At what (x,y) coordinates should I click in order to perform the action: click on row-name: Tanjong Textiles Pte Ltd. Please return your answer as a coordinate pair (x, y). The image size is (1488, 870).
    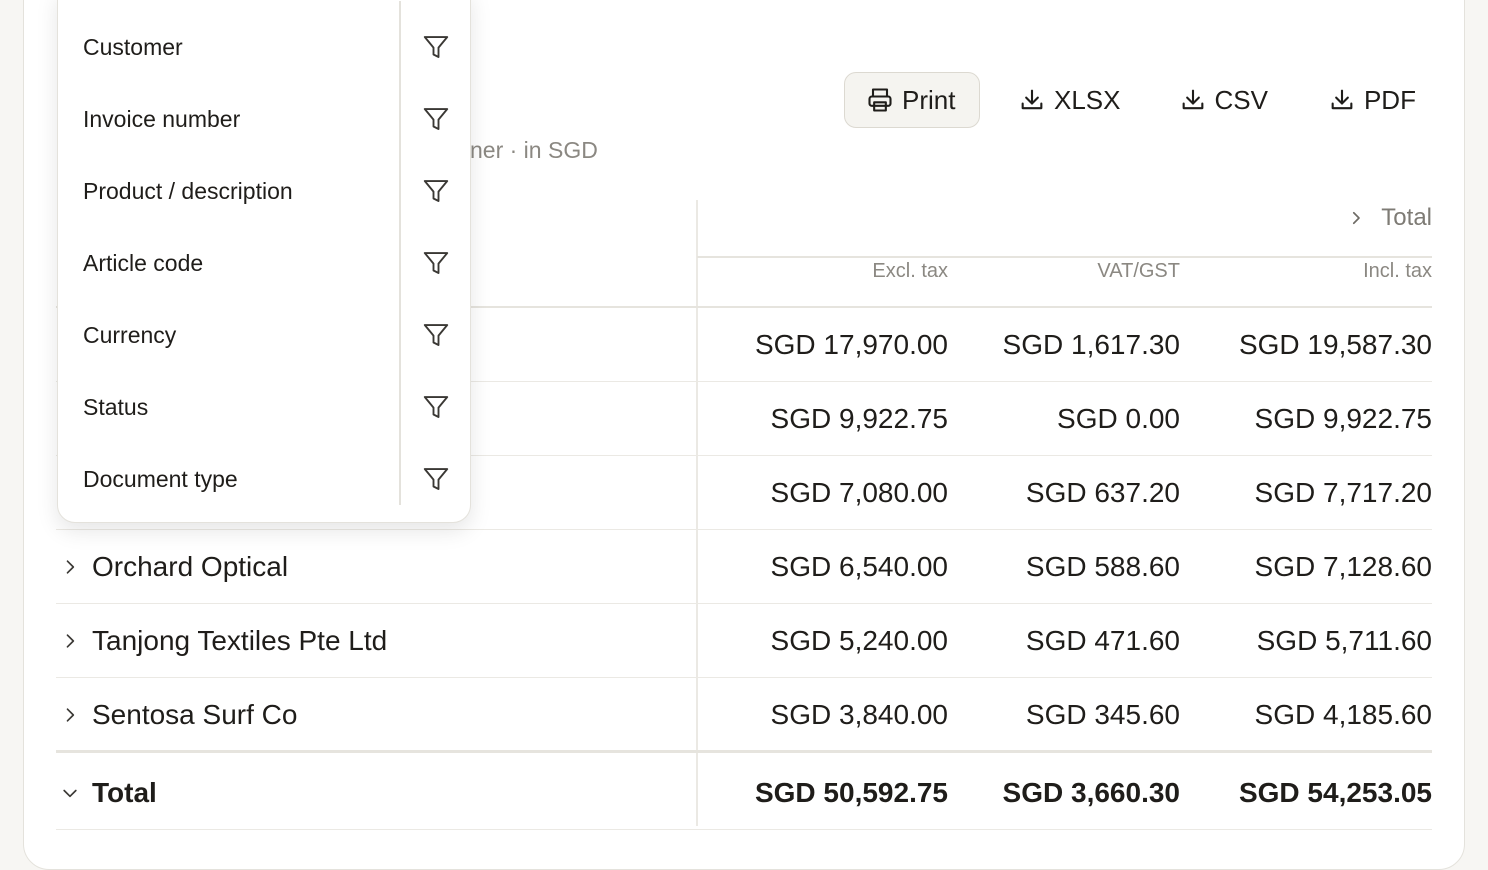
    Looking at the image, I should click on (240, 640).